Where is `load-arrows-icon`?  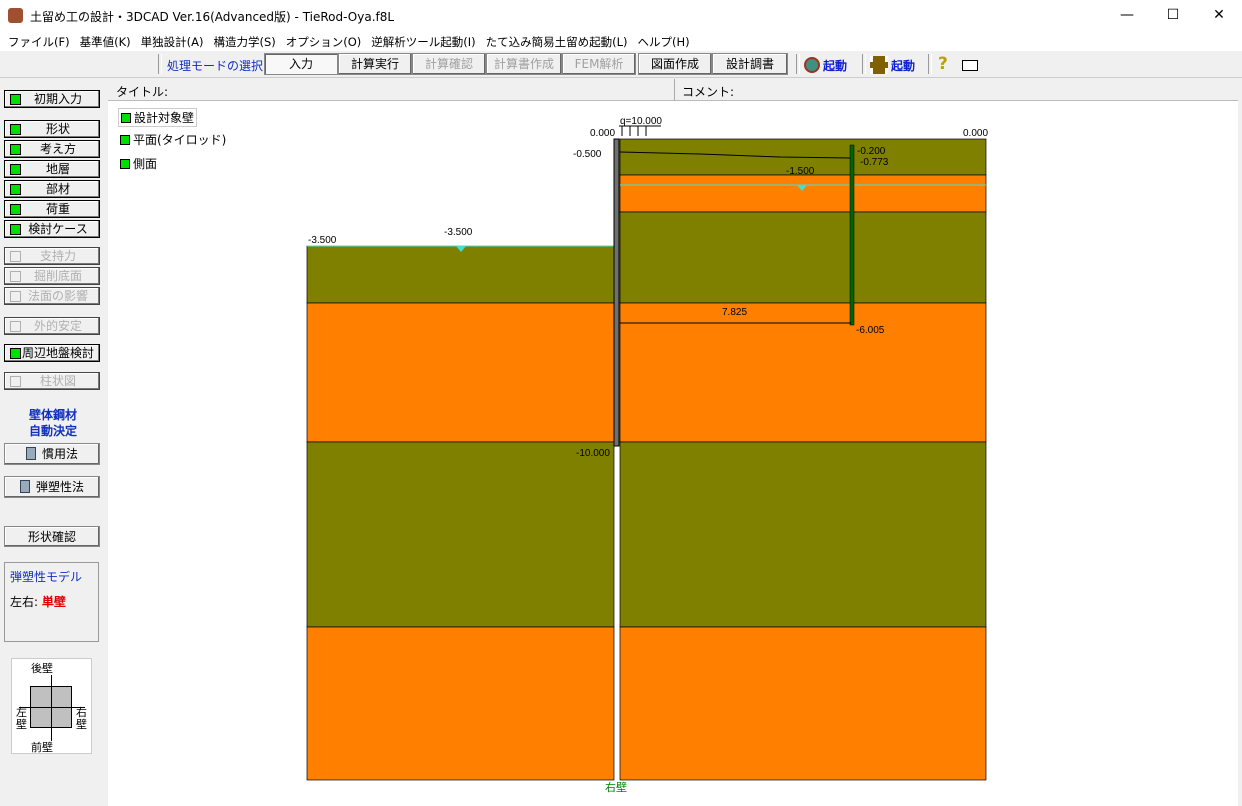 load-arrows-icon is located at coordinates (640, 130).